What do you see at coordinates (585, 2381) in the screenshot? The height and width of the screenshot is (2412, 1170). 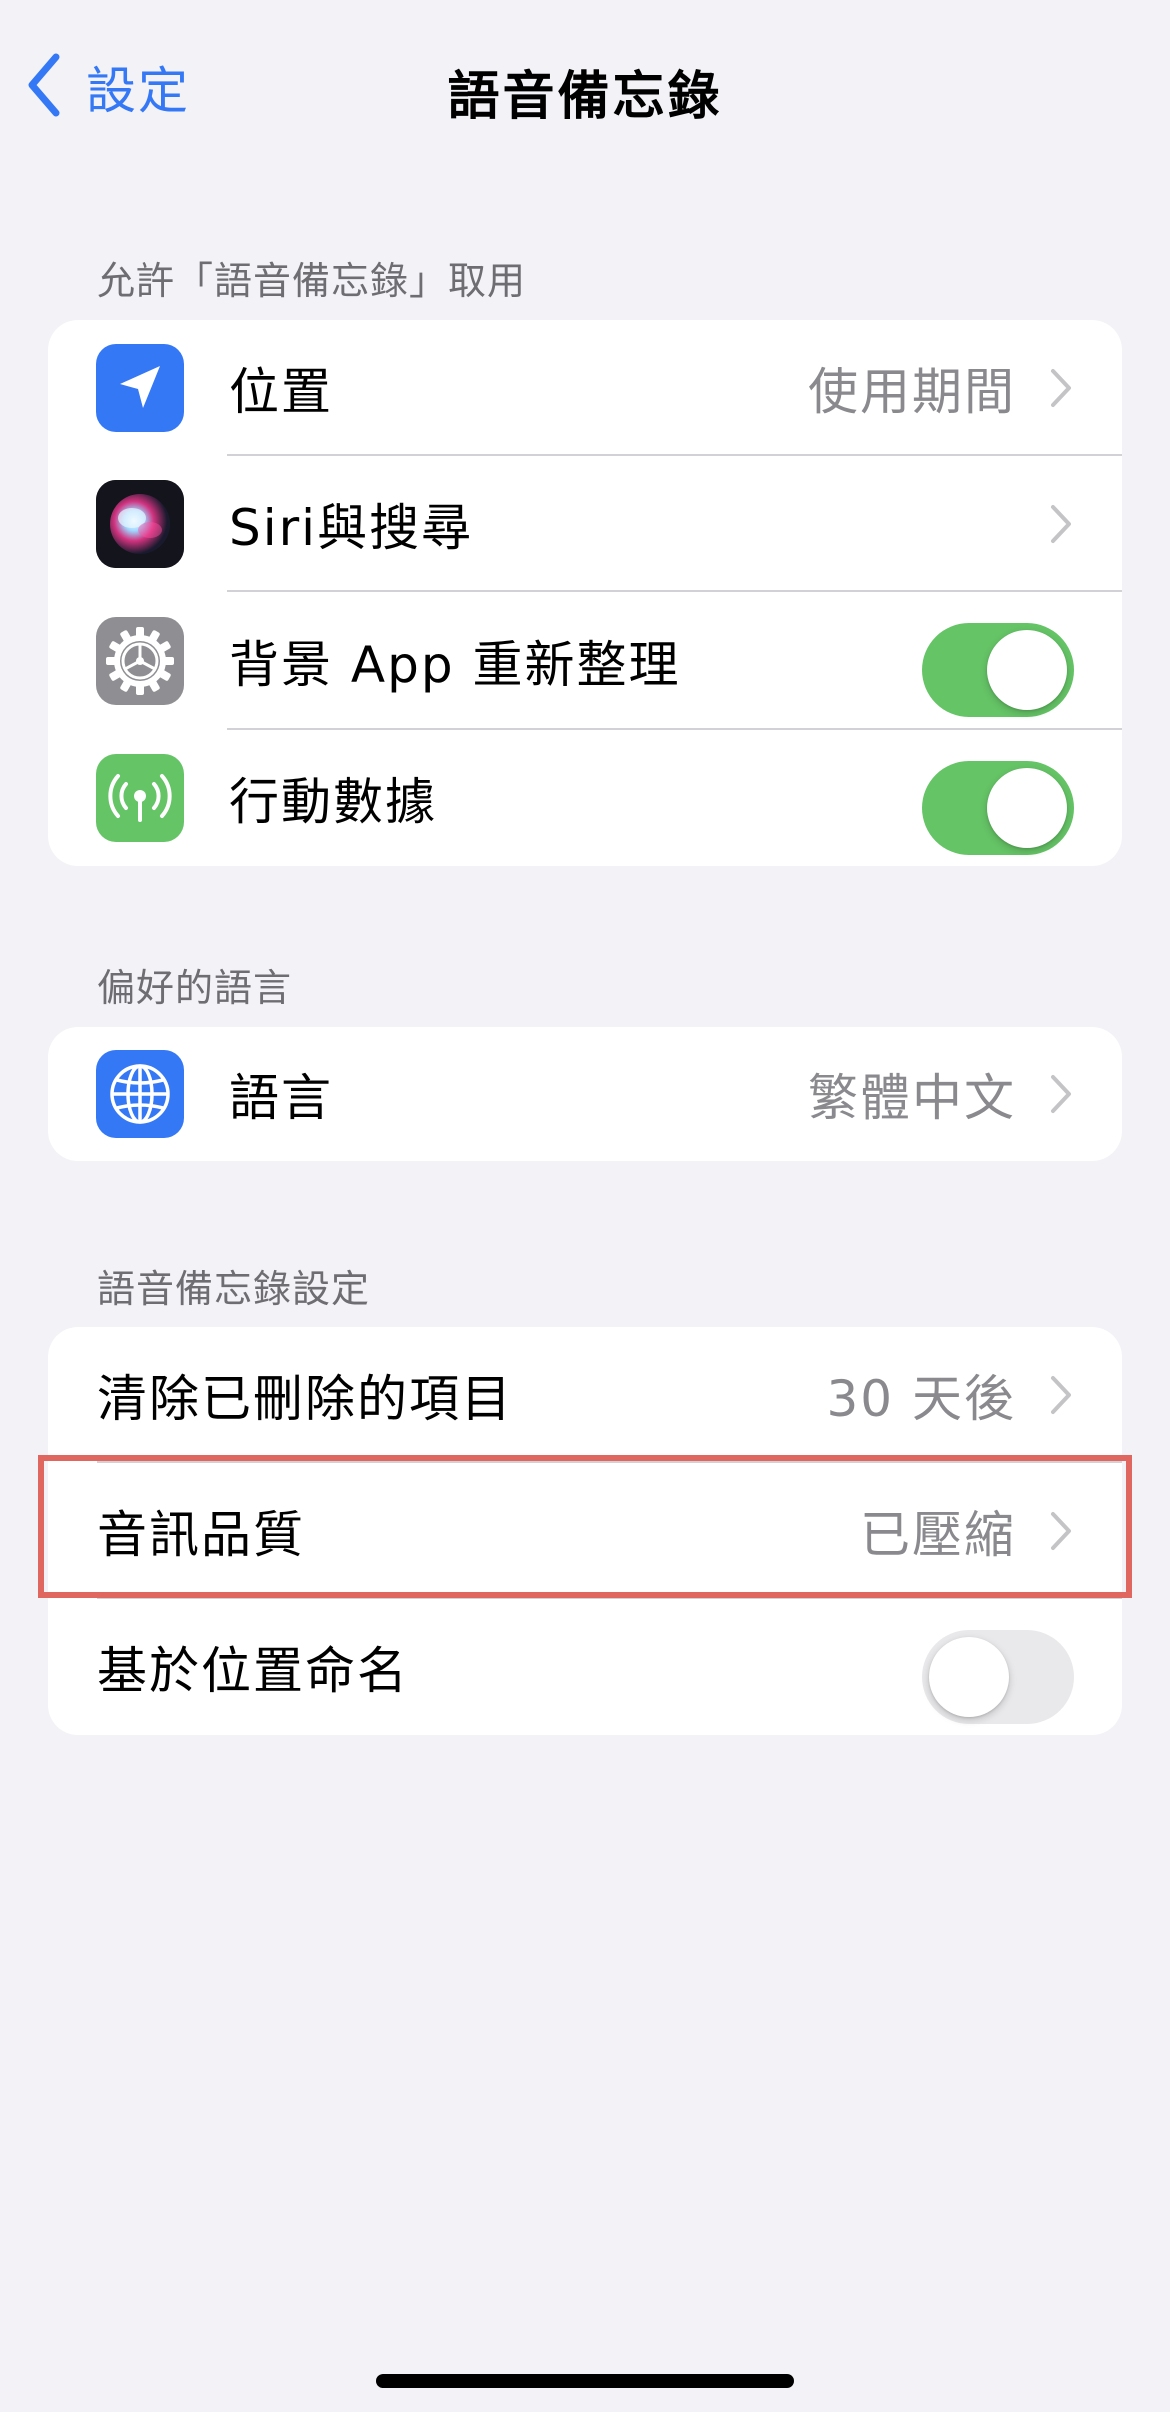 I see `home-indicator` at bounding box center [585, 2381].